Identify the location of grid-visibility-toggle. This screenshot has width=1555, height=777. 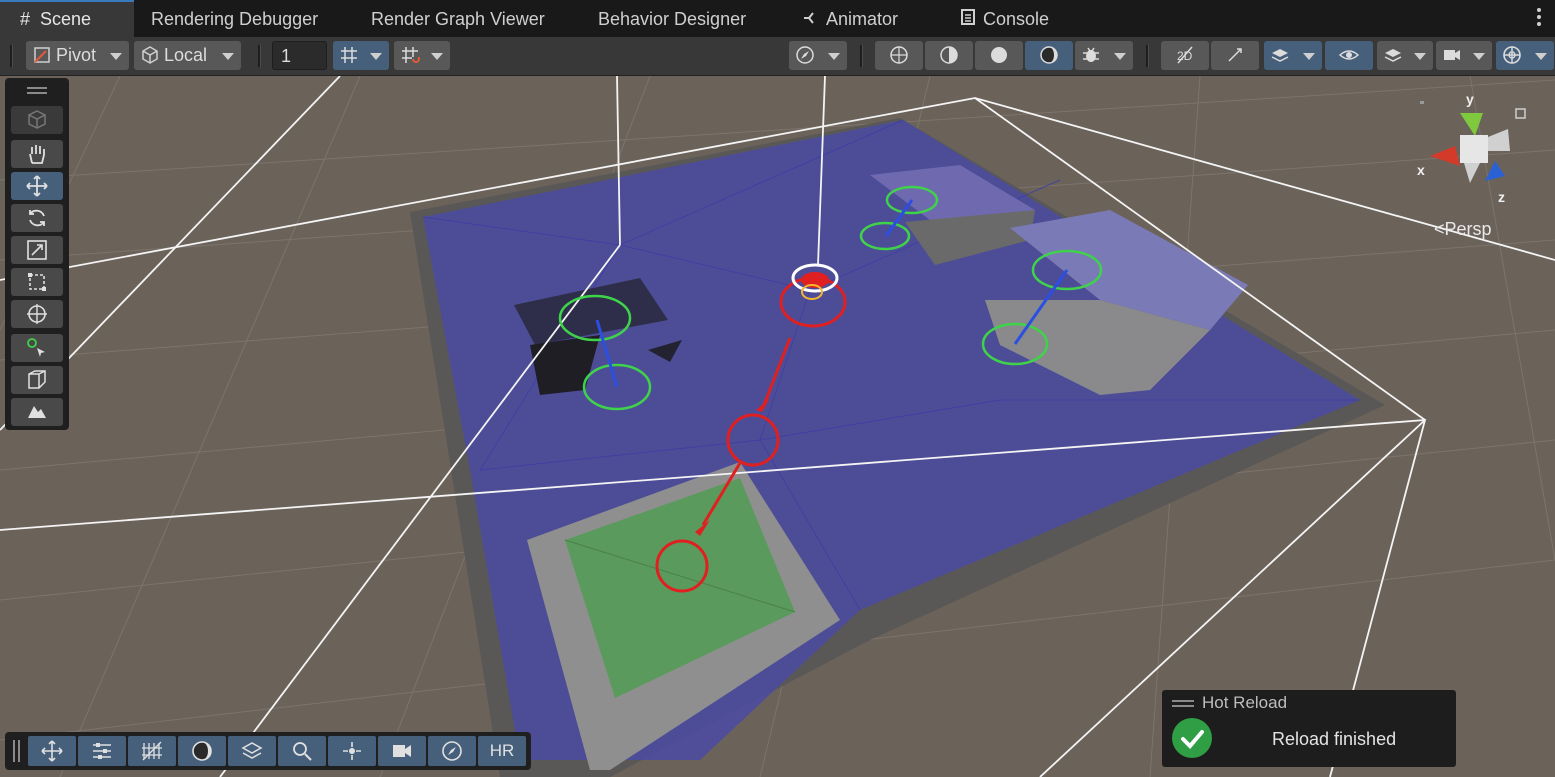
(361, 55).